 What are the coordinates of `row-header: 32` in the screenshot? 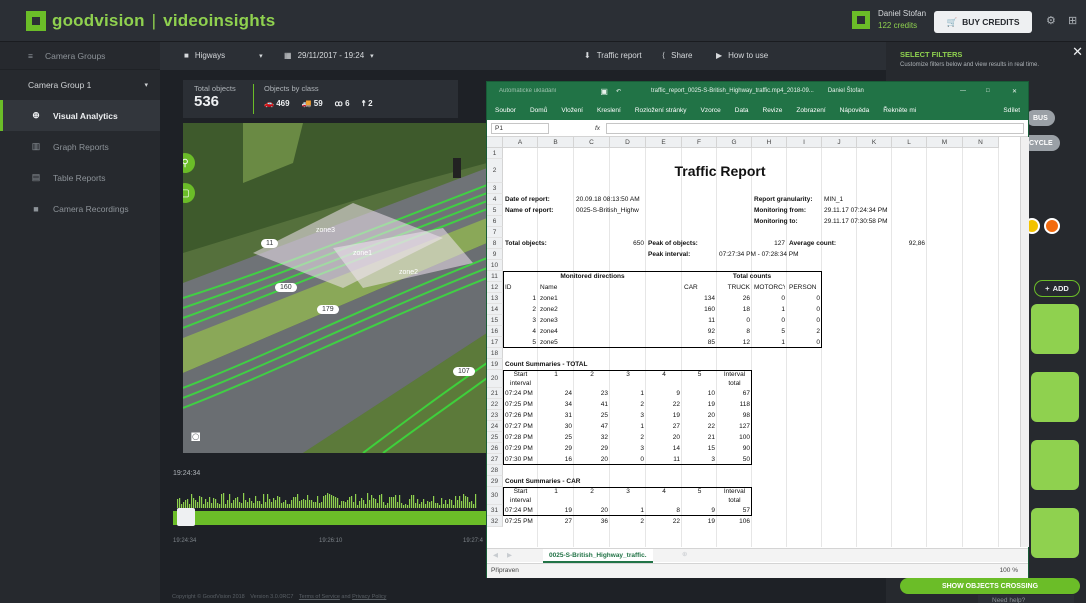 It's located at (495, 521).